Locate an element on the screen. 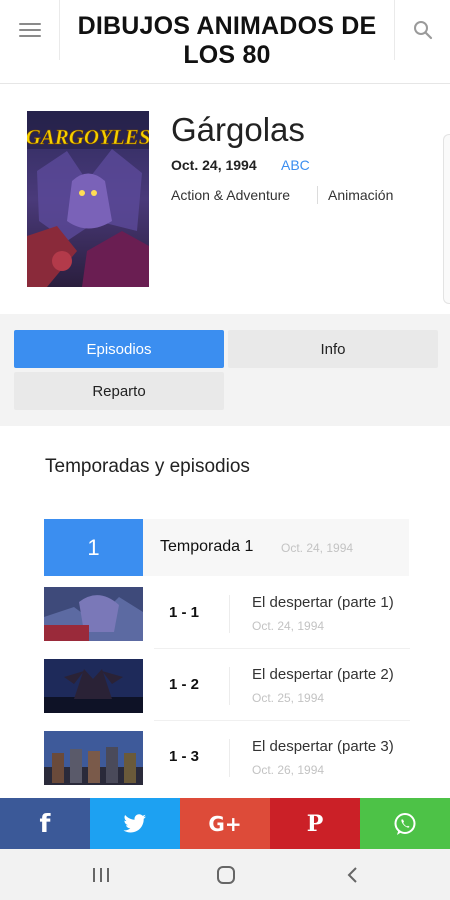 The image size is (450, 900). episode-date: Oct. 24, 1994 is located at coordinates (288, 626).